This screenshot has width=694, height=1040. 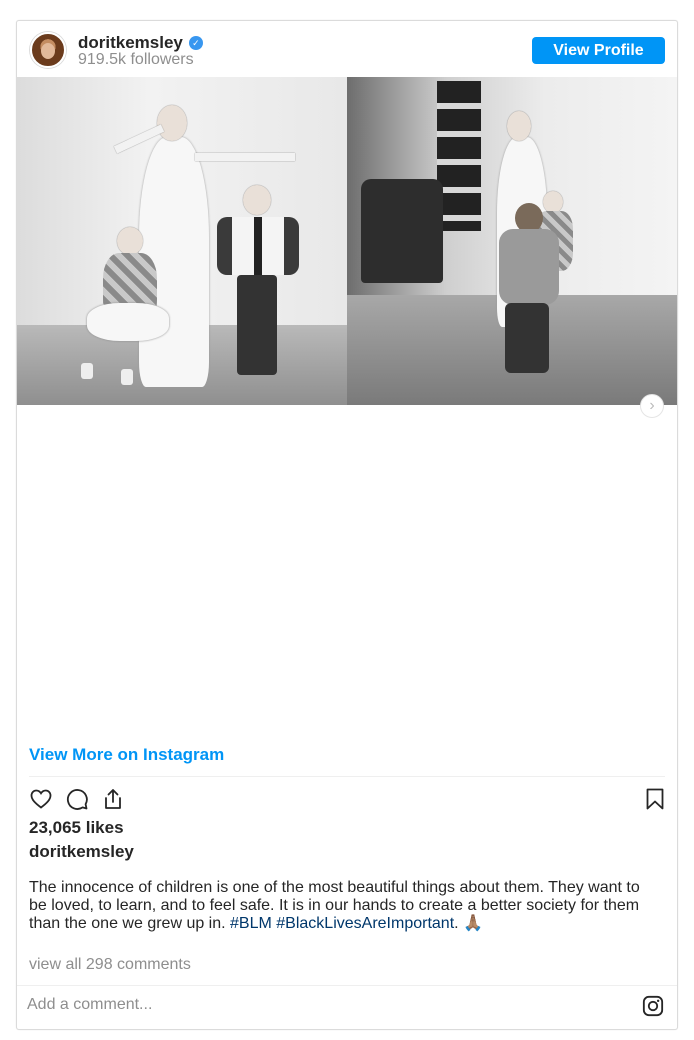 What do you see at coordinates (136, 59) in the screenshot?
I see `follower-count: 919.5k followers` at bounding box center [136, 59].